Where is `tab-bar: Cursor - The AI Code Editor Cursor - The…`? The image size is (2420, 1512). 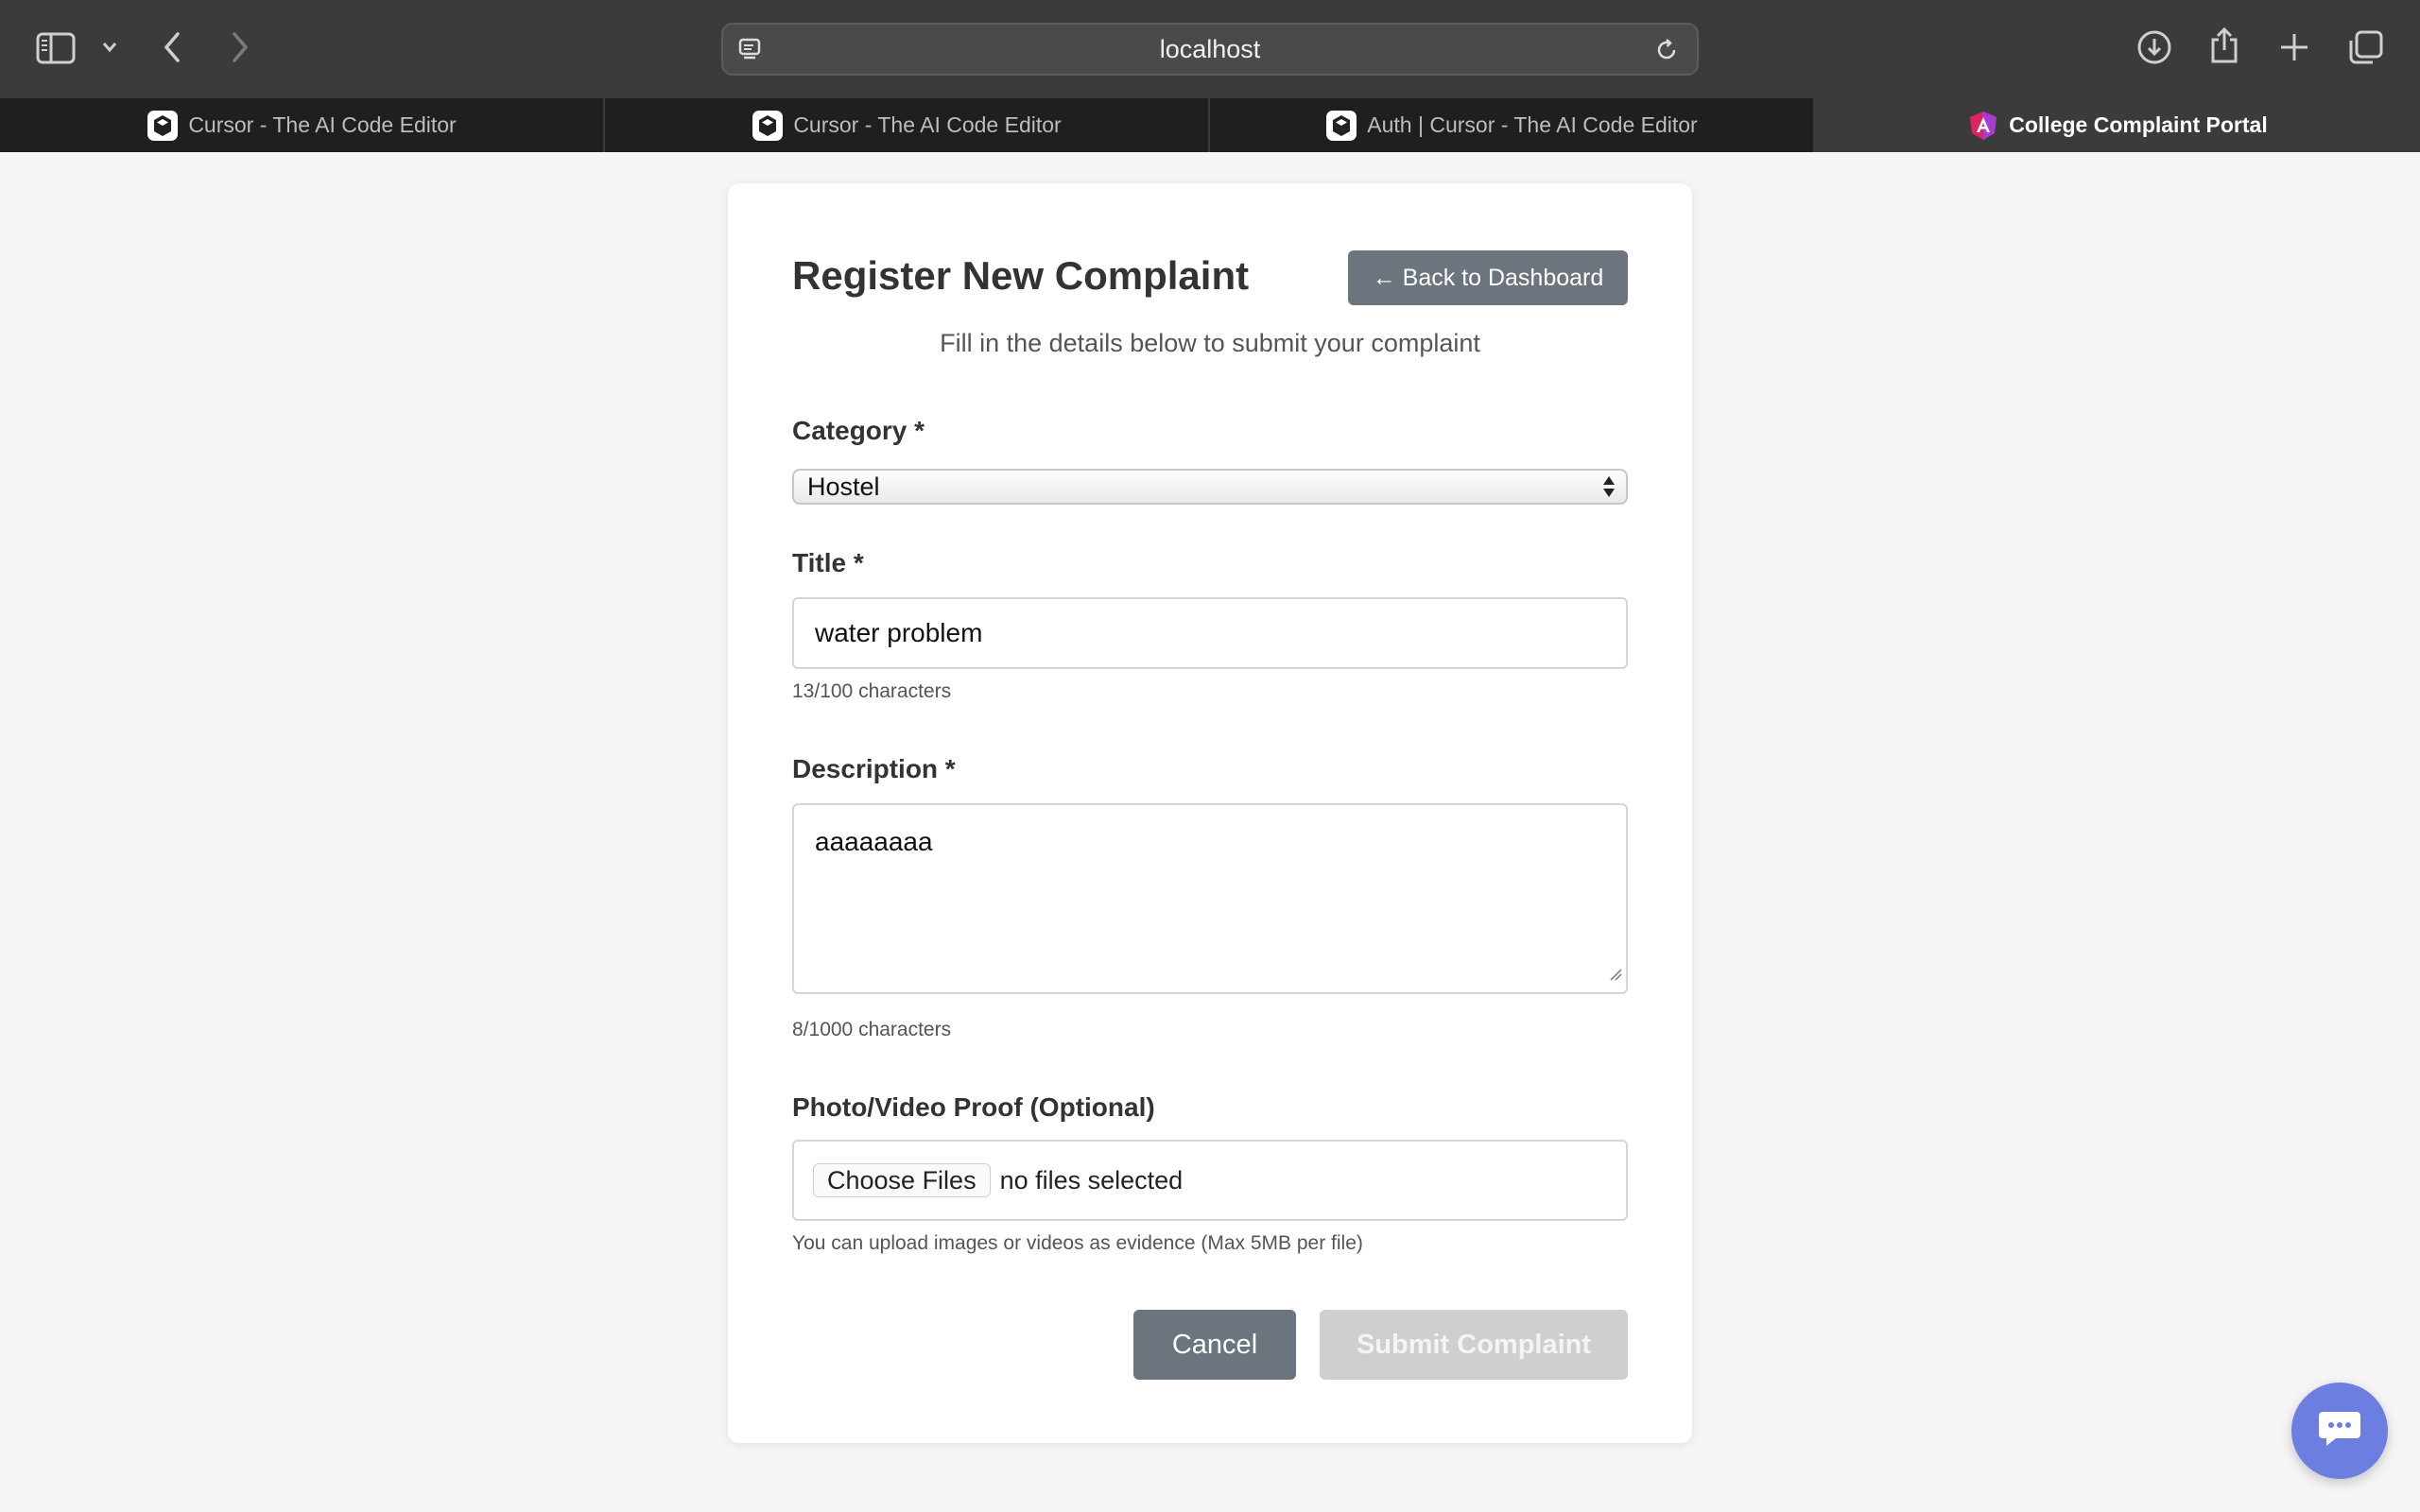 tab-bar: Cursor - The AI Code Editor Cursor - The… is located at coordinates (1210, 125).